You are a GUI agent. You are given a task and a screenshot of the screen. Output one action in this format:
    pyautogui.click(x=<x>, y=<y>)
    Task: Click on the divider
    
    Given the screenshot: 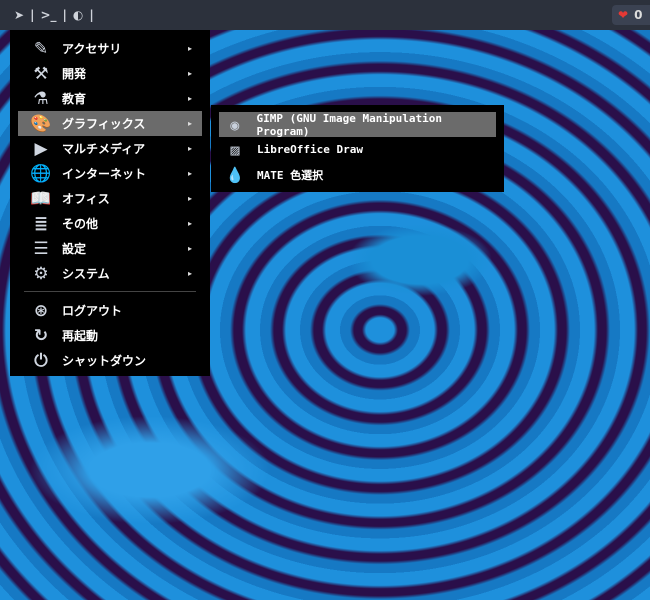 What is the action you would take?
    pyautogui.click(x=110, y=291)
    